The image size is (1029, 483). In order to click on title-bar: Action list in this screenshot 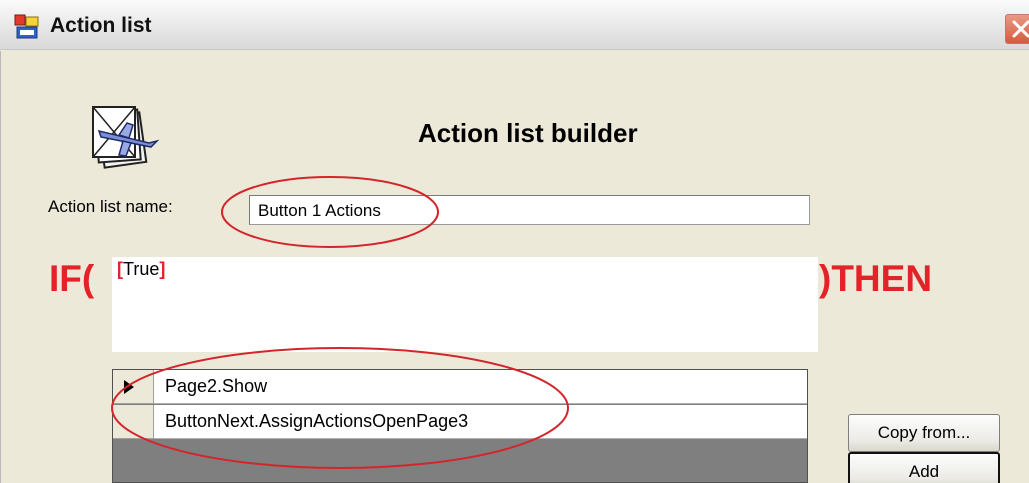, I will do `click(514, 25)`.